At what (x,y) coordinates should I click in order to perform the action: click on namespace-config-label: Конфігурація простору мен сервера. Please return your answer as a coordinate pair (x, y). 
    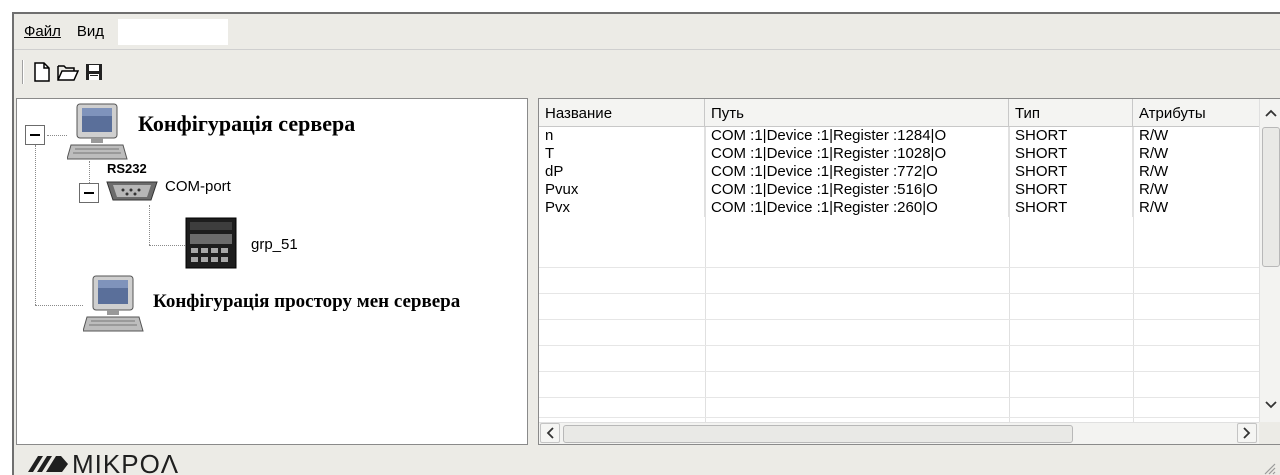
    Looking at the image, I should click on (306, 302).